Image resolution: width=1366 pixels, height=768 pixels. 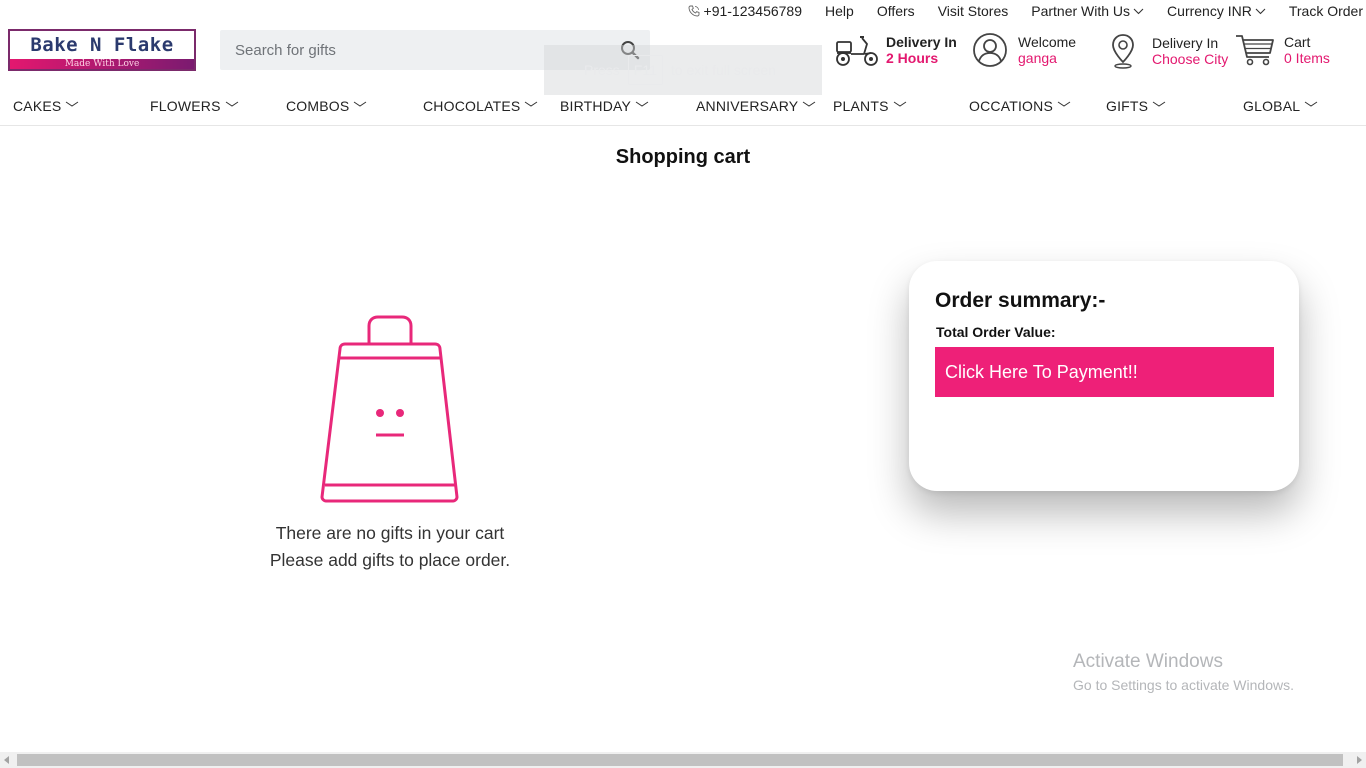 I want to click on user-icon, so click(x=990, y=50).